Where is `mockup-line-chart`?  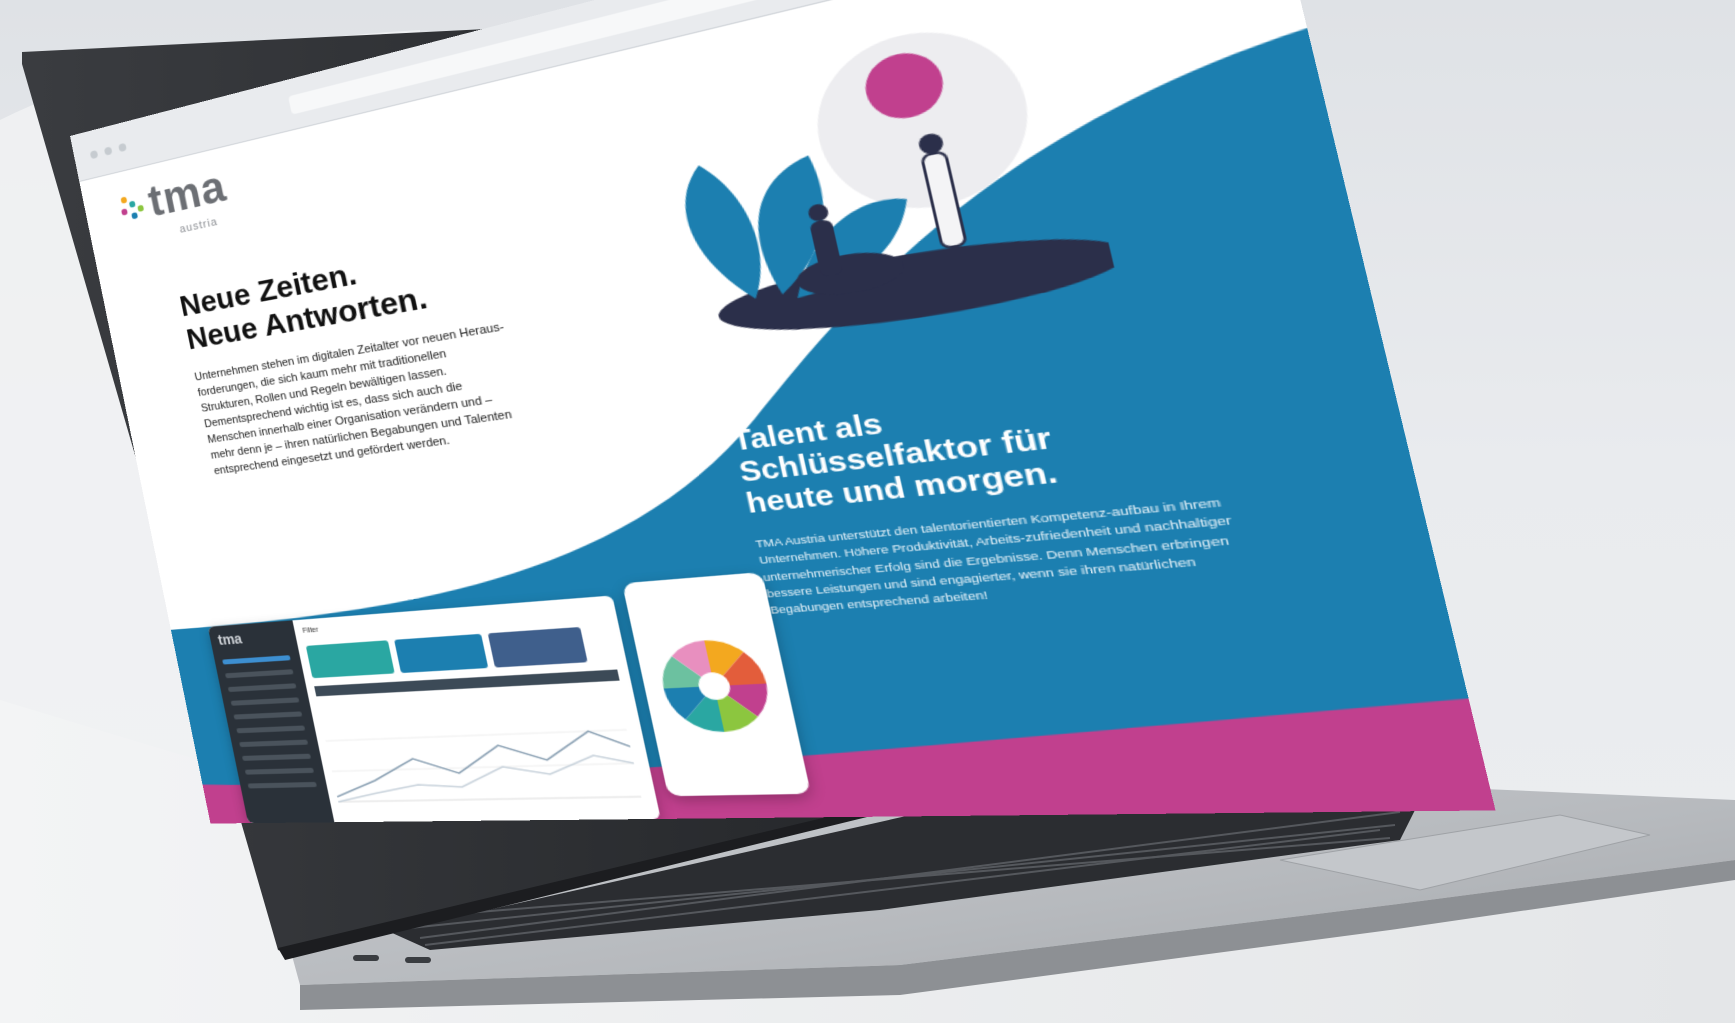
mockup-line-chart is located at coordinates (480, 748).